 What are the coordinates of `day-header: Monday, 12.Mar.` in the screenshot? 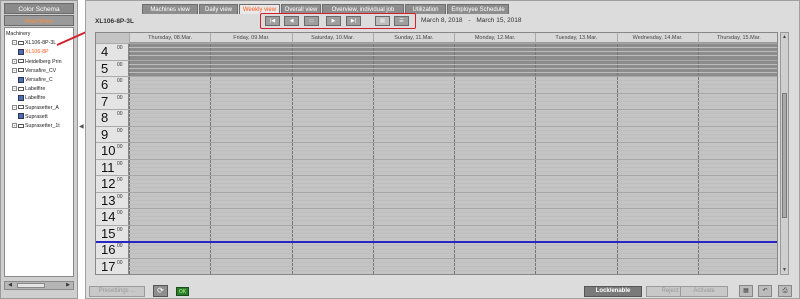 It's located at (494, 38).